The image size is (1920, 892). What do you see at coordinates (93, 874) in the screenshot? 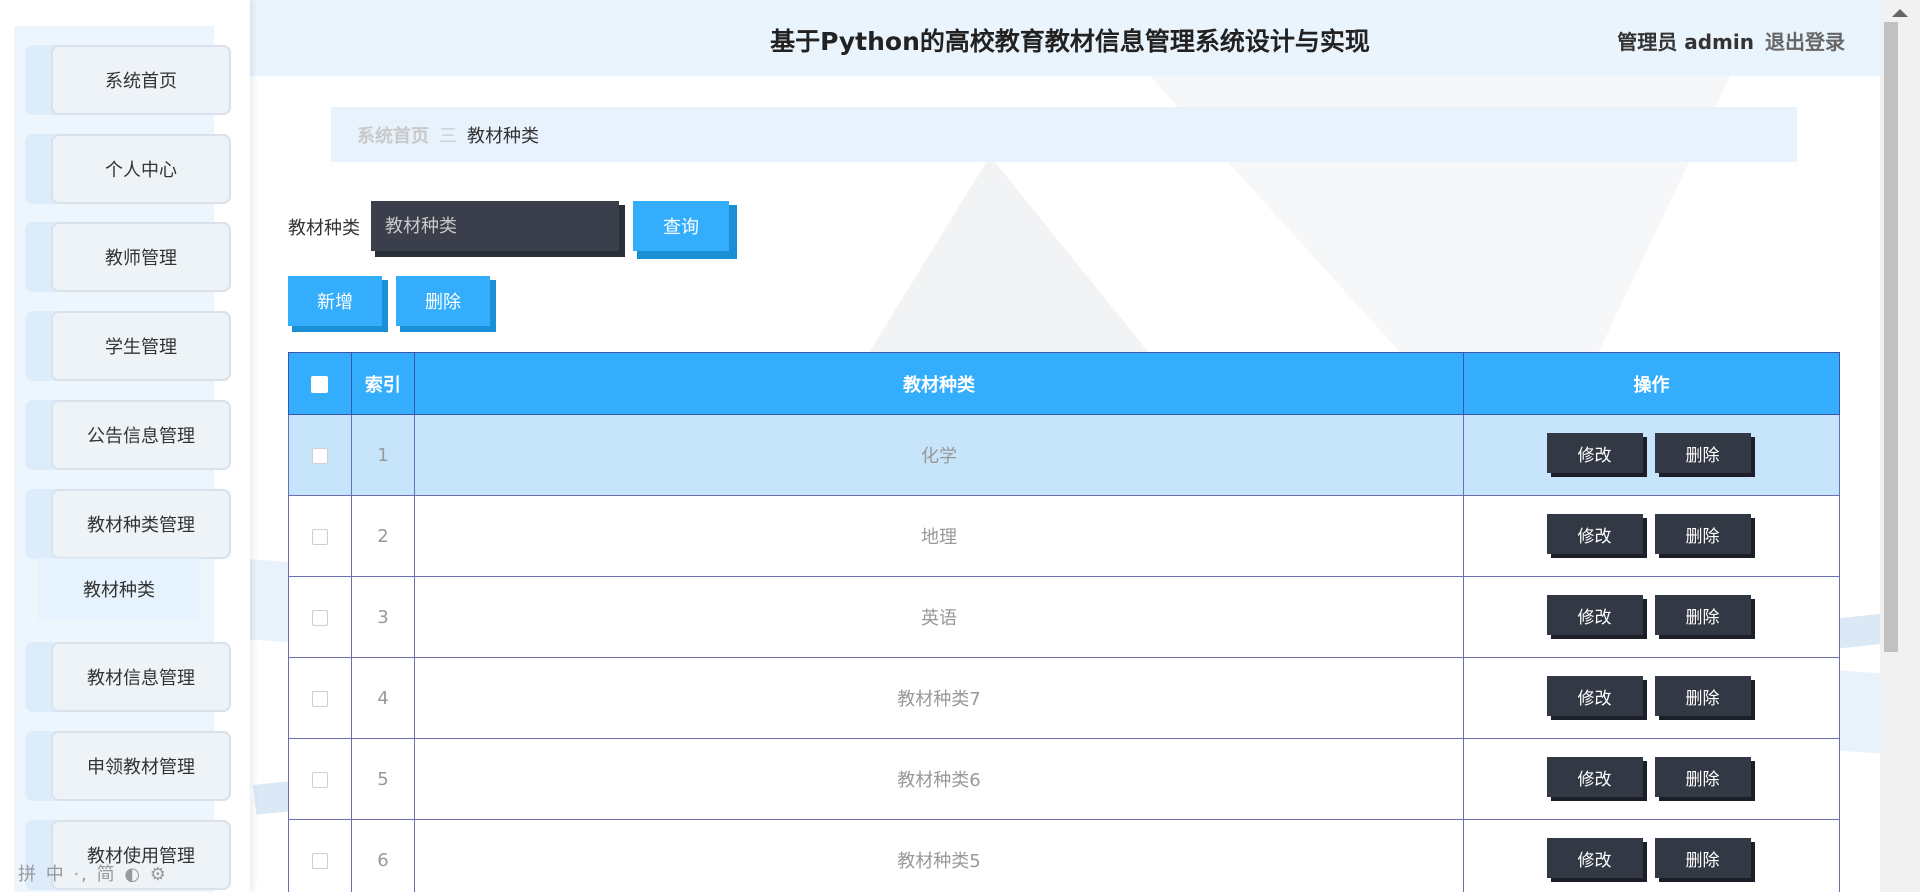
I see `ime-toolbar: 拼 中 ·, 简 ◐ ⚙` at bounding box center [93, 874].